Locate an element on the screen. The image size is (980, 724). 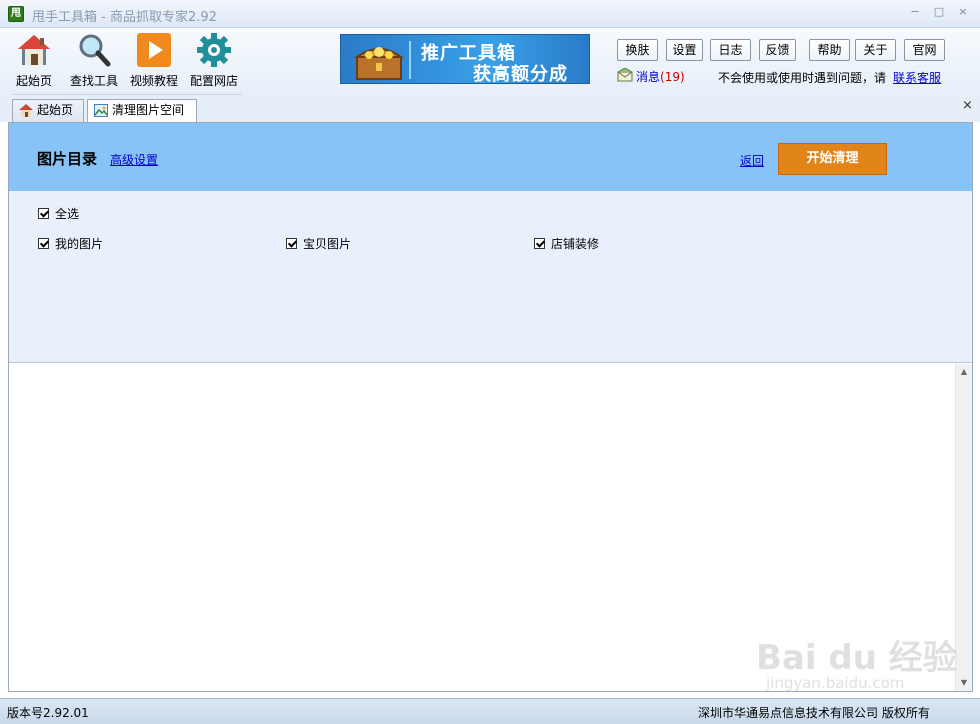
tab-home: 起始页 is located at coordinates (48, 110).